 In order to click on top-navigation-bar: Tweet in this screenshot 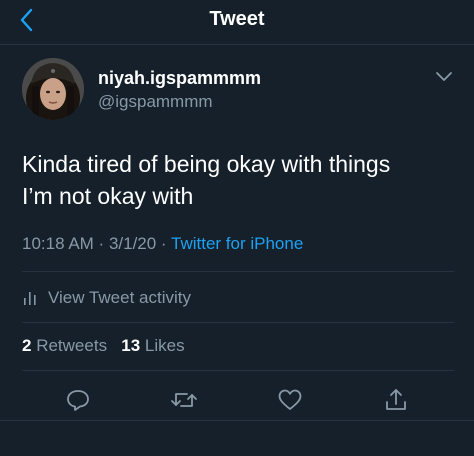, I will do `click(237, 22)`.